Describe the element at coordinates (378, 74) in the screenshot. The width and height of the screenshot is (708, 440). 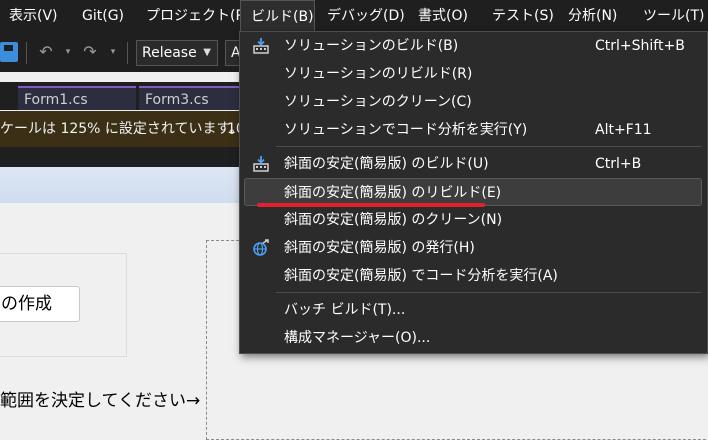
I see `menu-item-label: ソリューションのリビルド(R)` at that location.